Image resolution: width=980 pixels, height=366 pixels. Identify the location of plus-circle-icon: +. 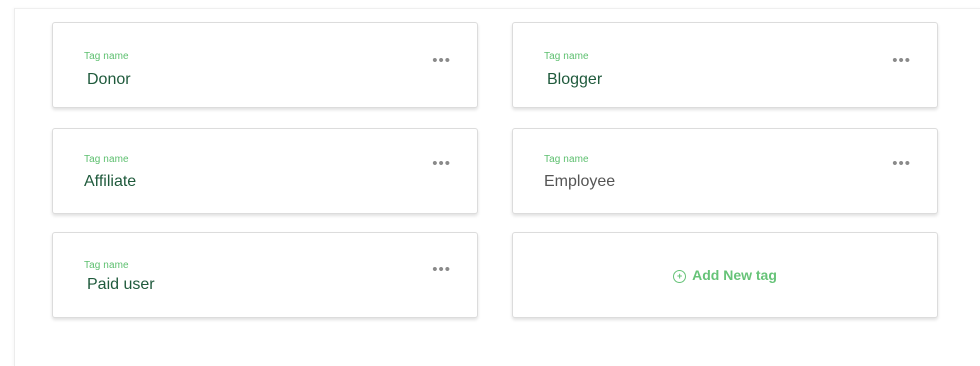
(680, 276).